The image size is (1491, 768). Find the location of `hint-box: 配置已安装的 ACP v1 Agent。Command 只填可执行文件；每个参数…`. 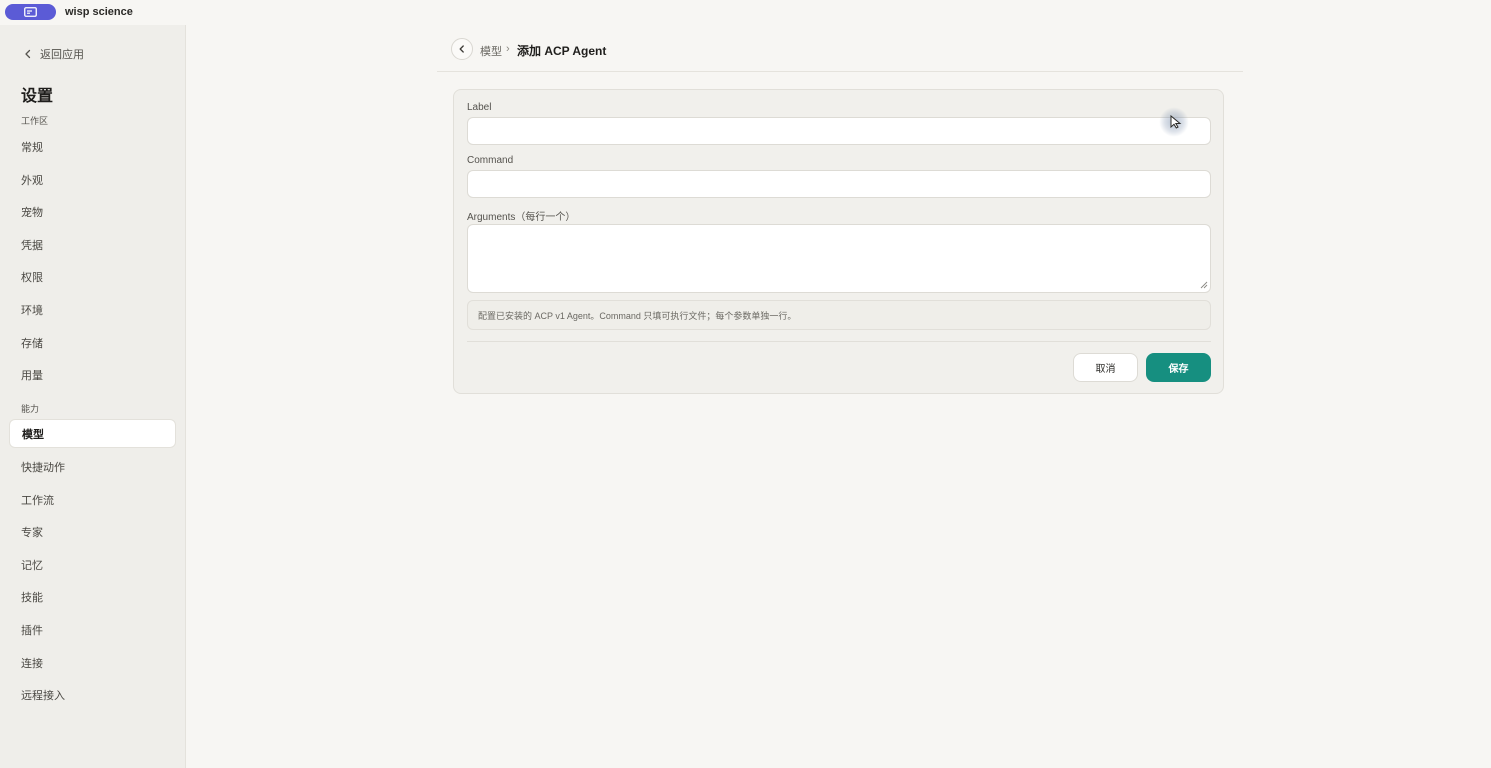

hint-box: 配置已安装的 ACP v1 Agent。Command 只填可执行文件；每个参数… is located at coordinates (839, 315).